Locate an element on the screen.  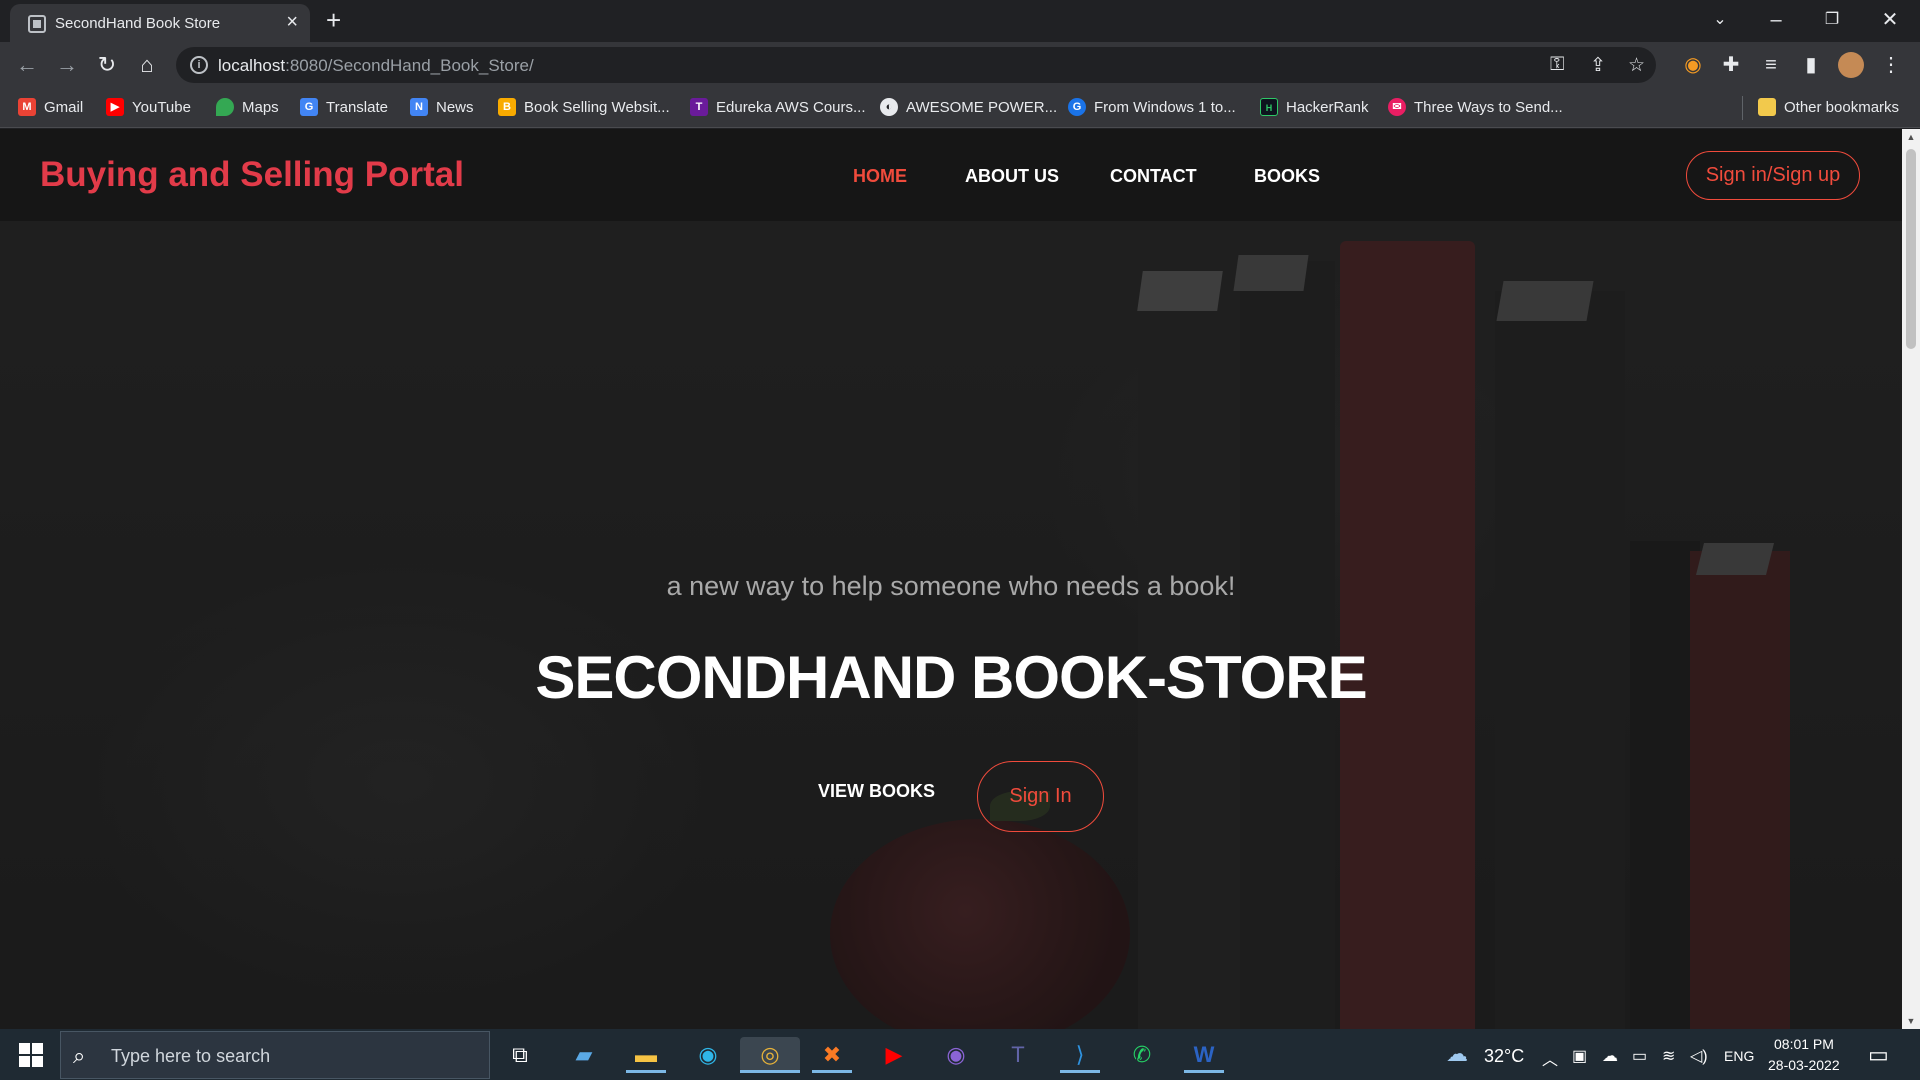
menu-kebab-icon: ⋮ is located at coordinates (1891, 65).